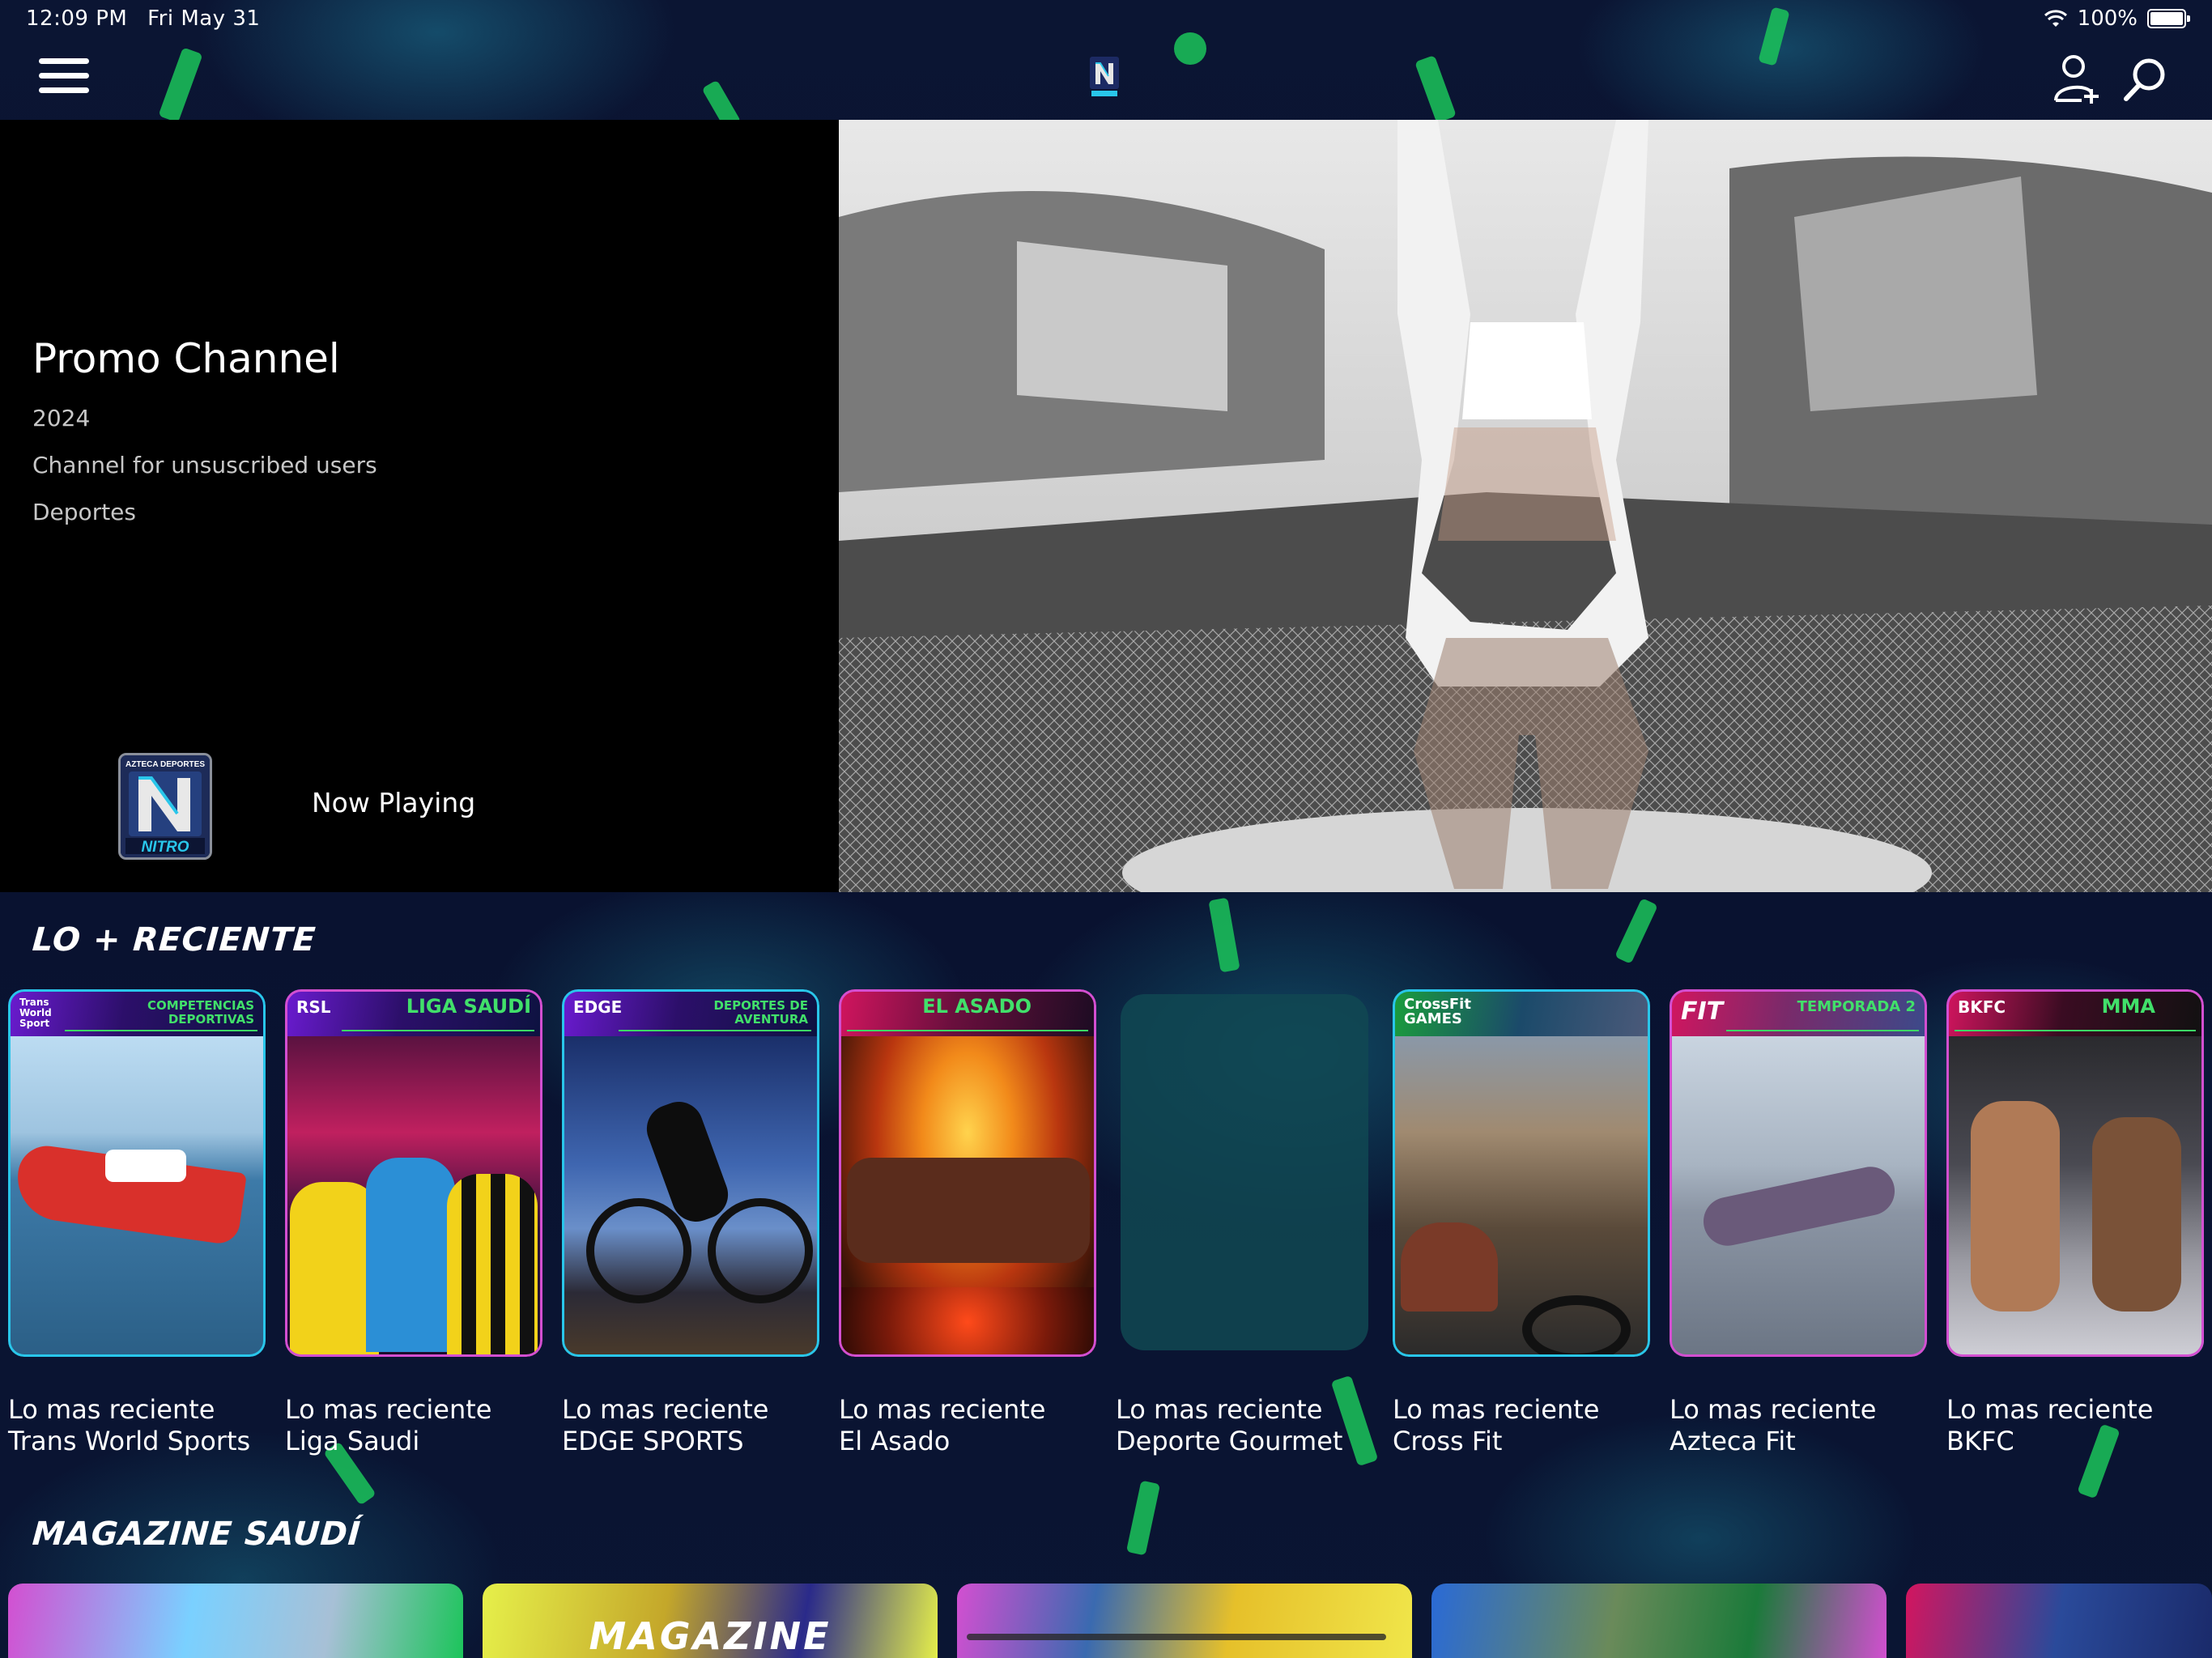  I want to click on home-indicator, so click(1177, 1637).